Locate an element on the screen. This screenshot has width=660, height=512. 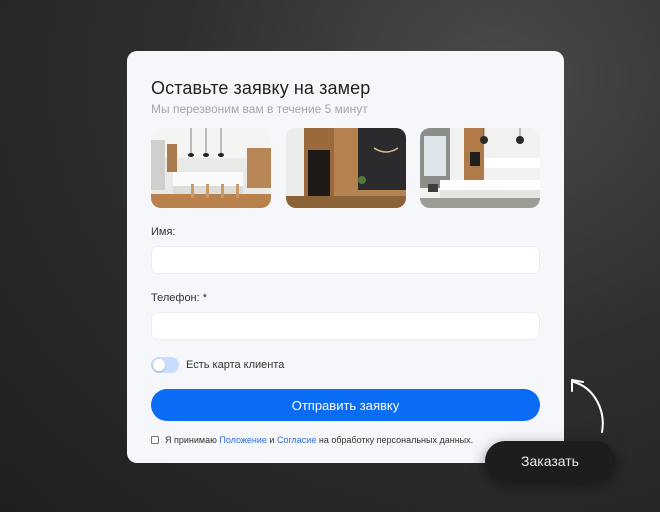
submit-request-button: Отправить заявку is located at coordinates (345, 405).